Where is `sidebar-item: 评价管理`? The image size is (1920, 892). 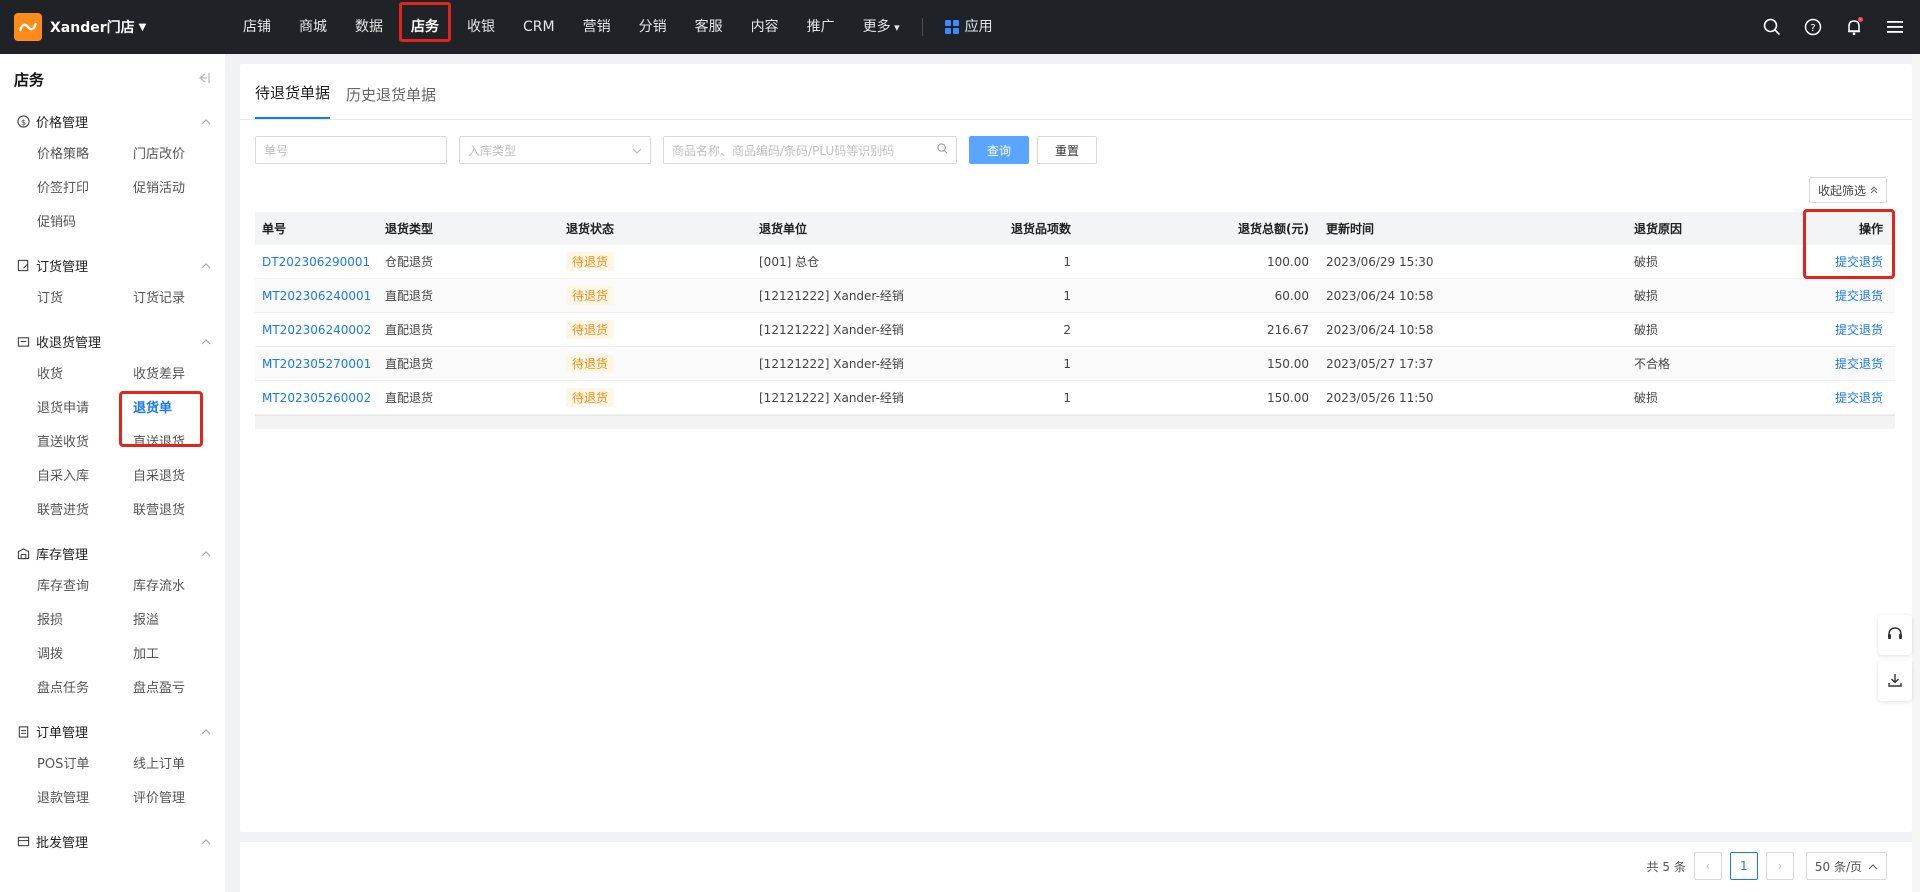 sidebar-item: 评价管理 is located at coordinates (179, 799).